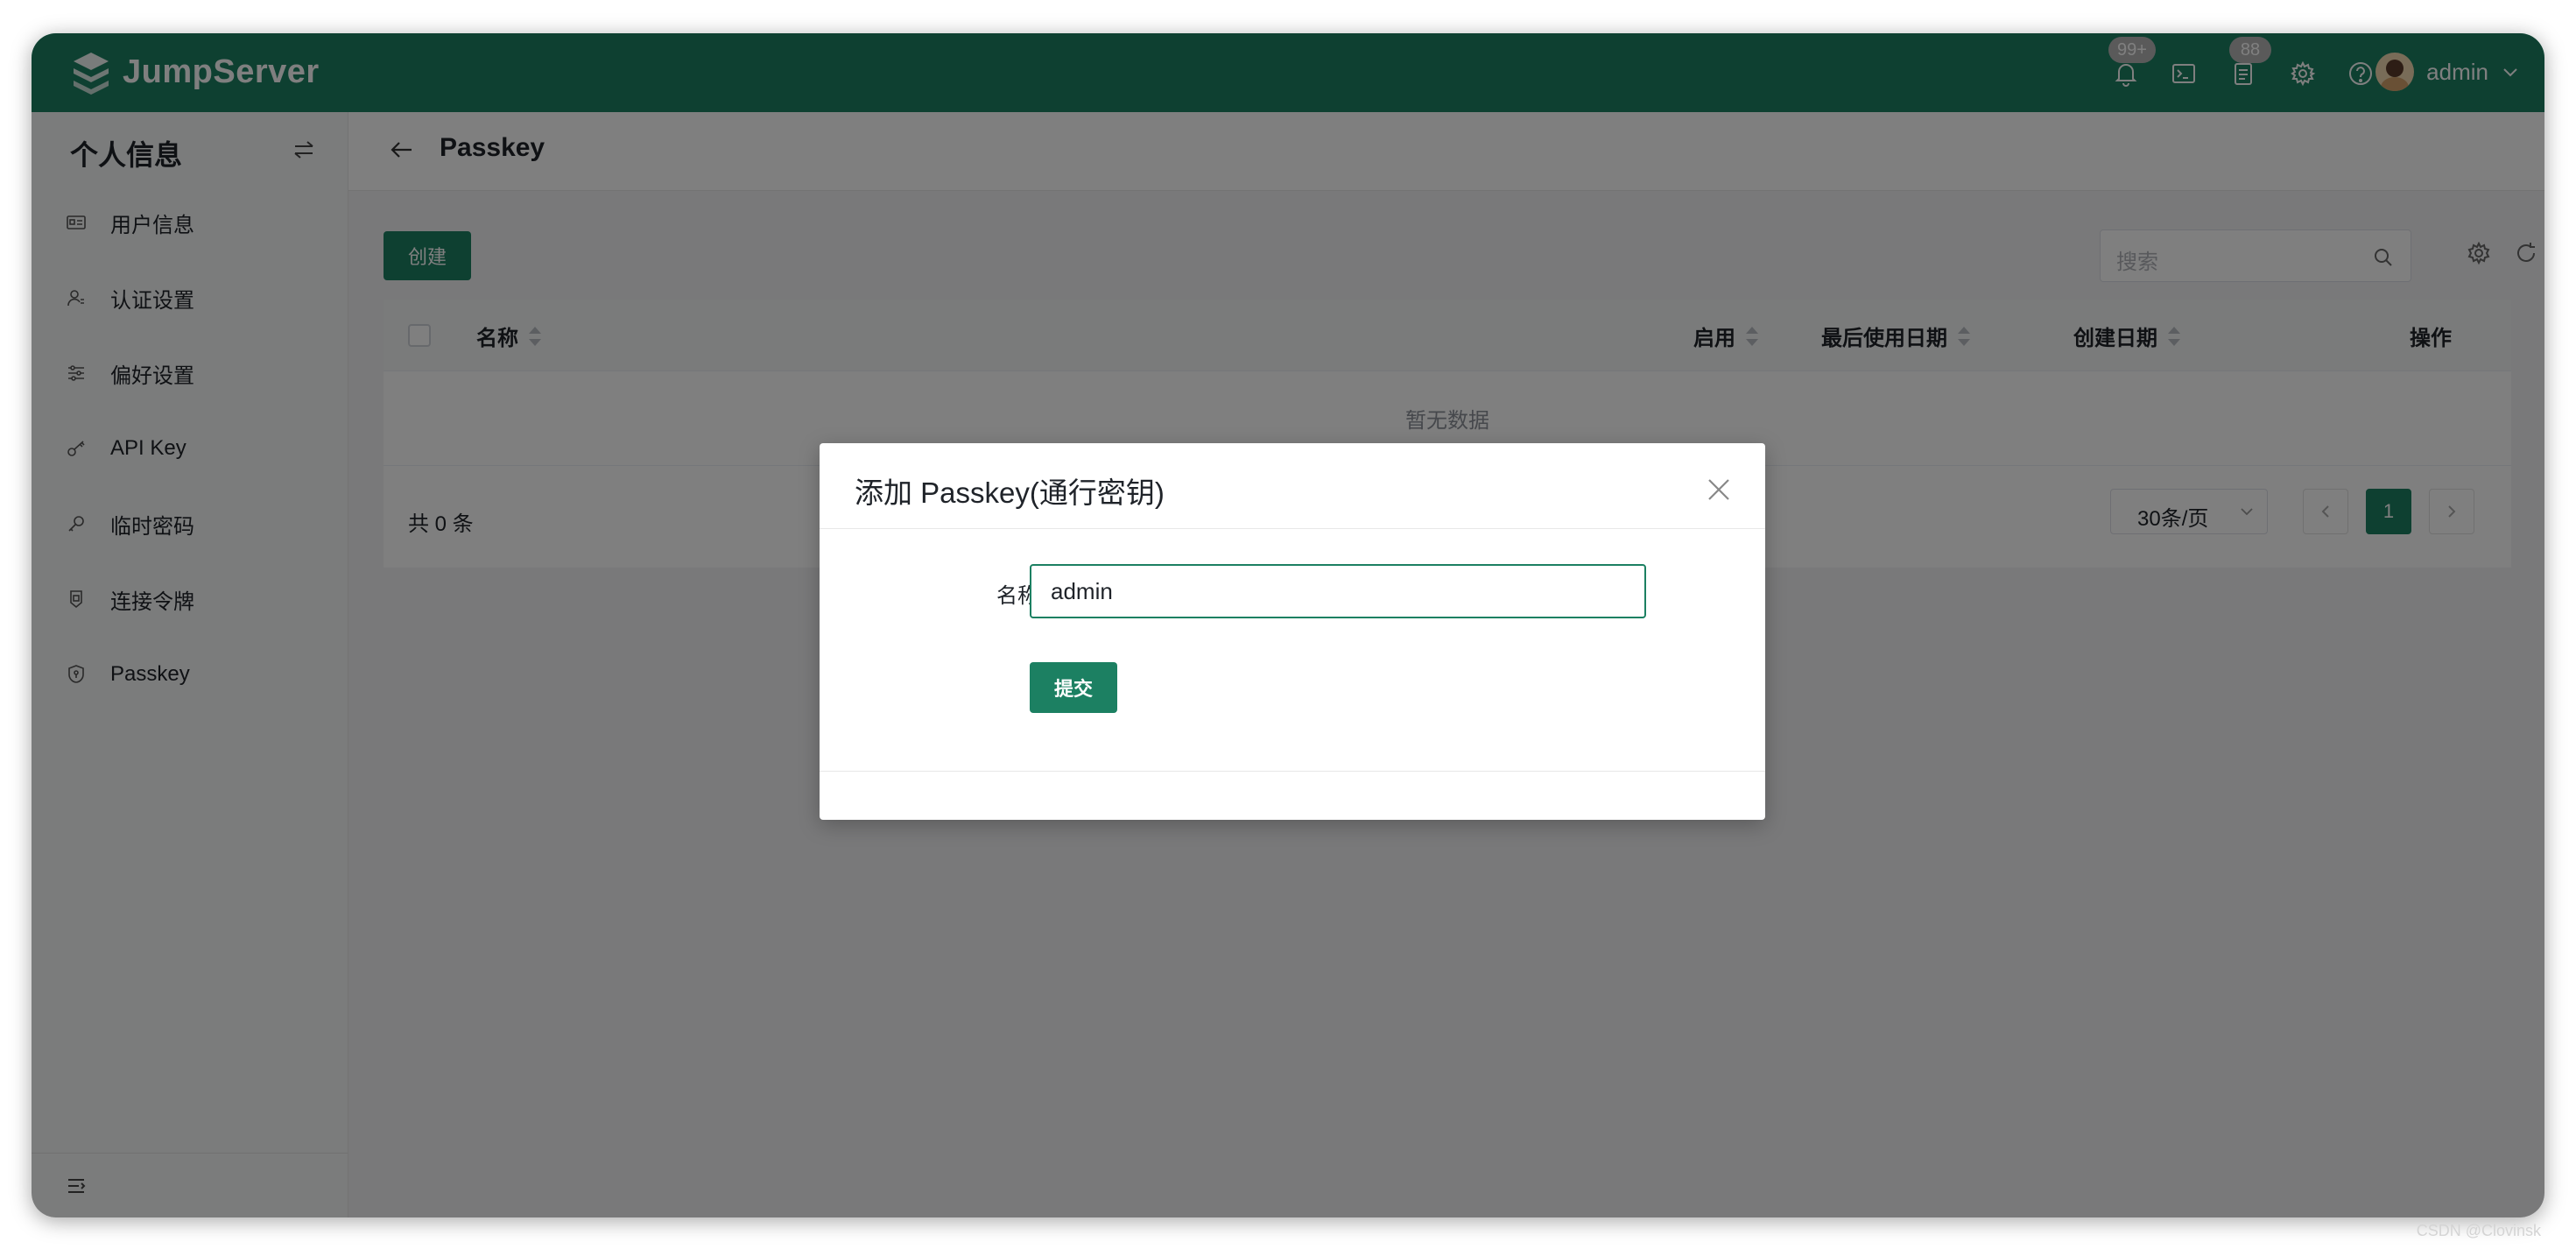 This screenshot has width=2576, height=1249. Describe the element at coordinates (1073, 687) in the screenshot. I see `submit-button: 提交` at that location.